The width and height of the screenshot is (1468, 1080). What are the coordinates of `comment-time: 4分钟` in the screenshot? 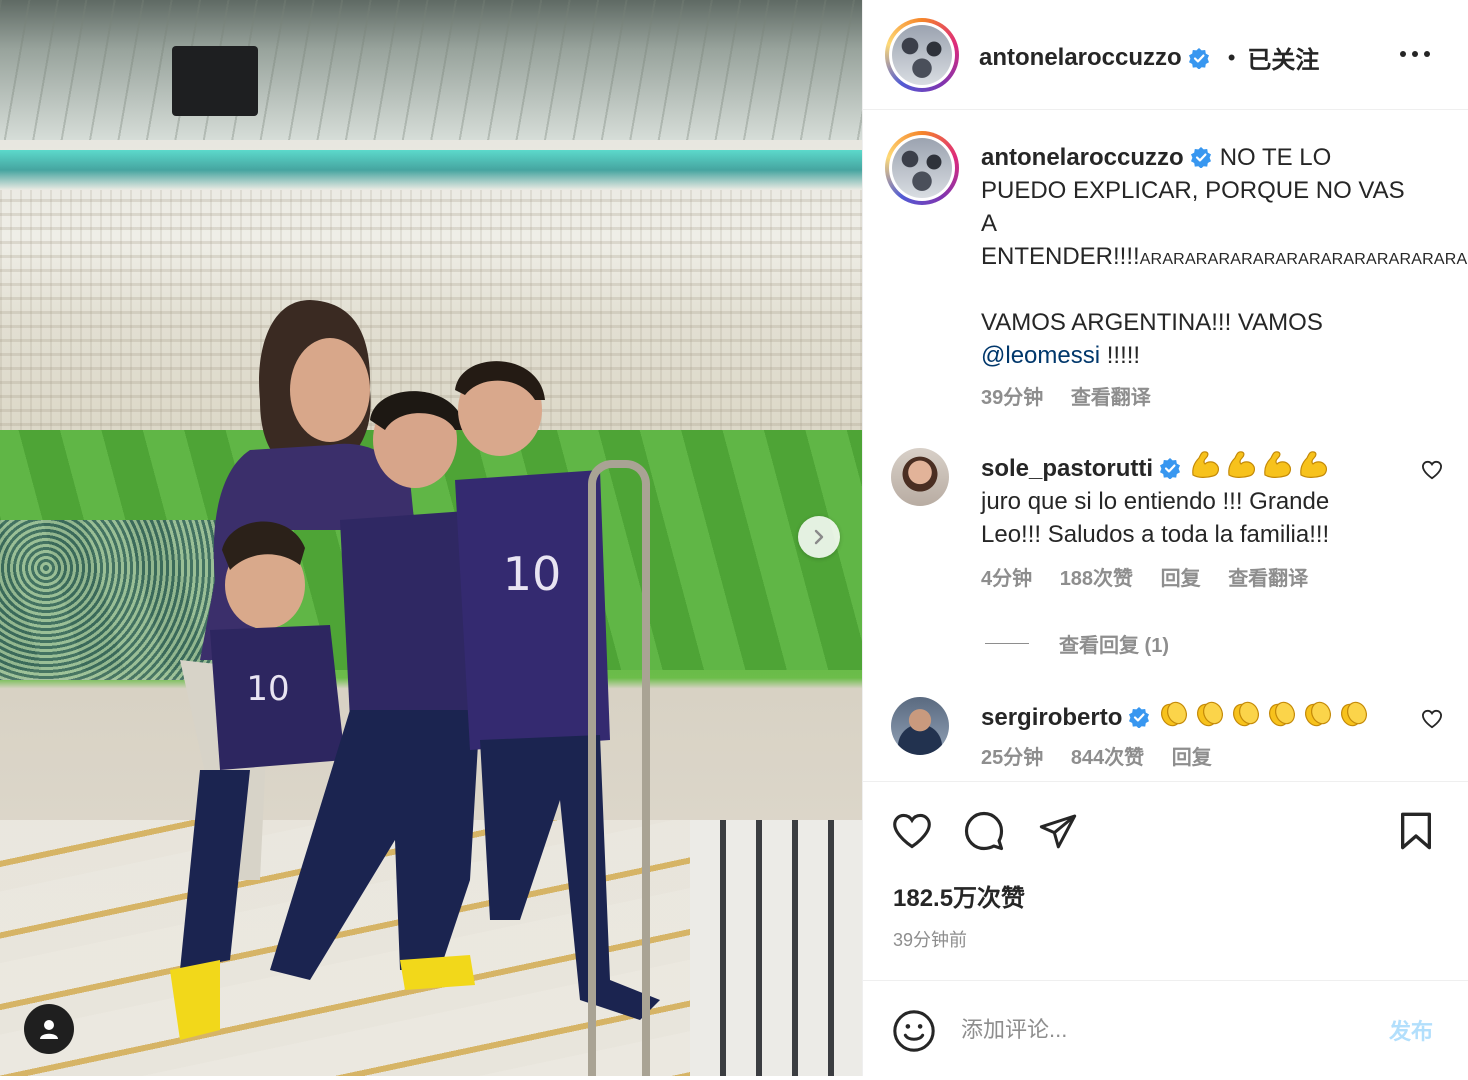 It's located at (1006, 579).